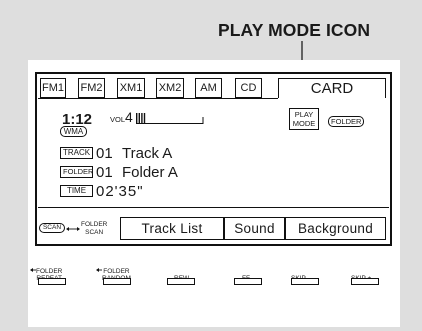 This screenshot has height=331, width=422. Describe the element at coordinates (346, 121) in the screenshot. I see `folder-mode-badge: FOLDER` at that location.